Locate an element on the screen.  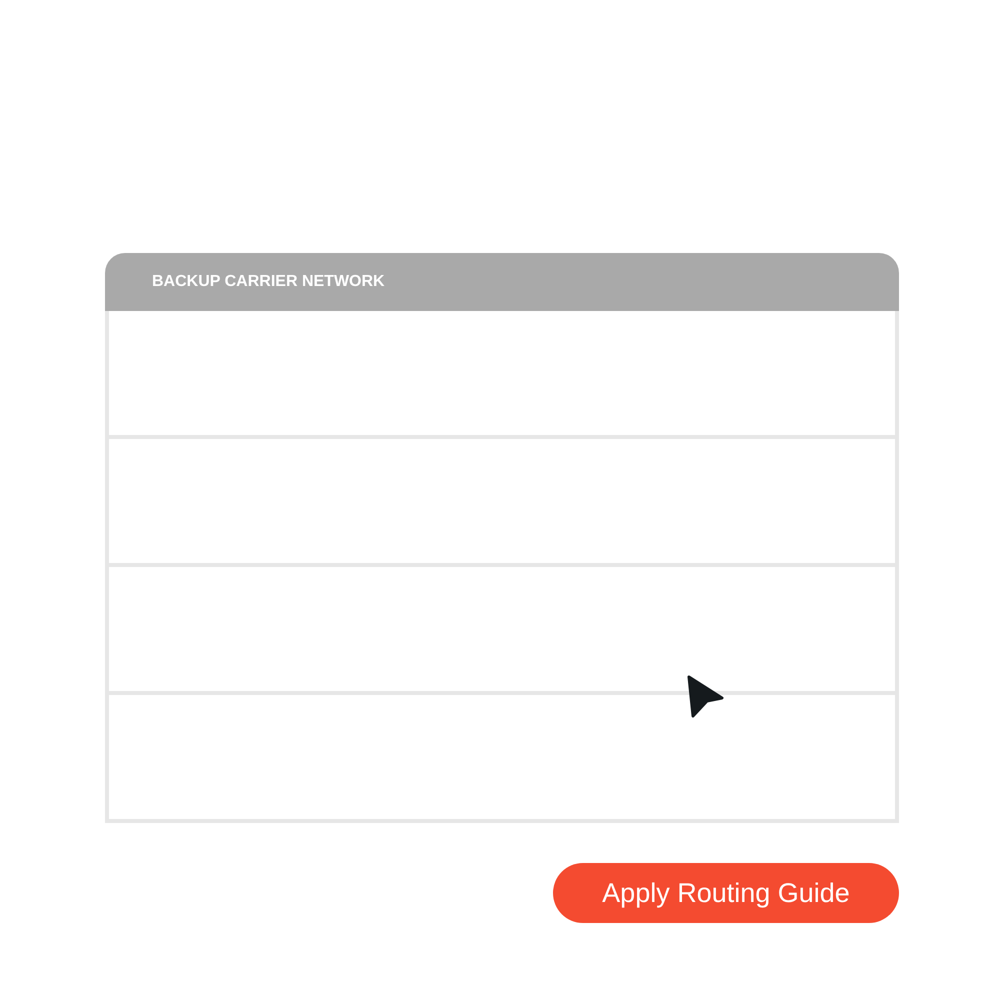
pointer-icon is located at coordinates (705, 696).